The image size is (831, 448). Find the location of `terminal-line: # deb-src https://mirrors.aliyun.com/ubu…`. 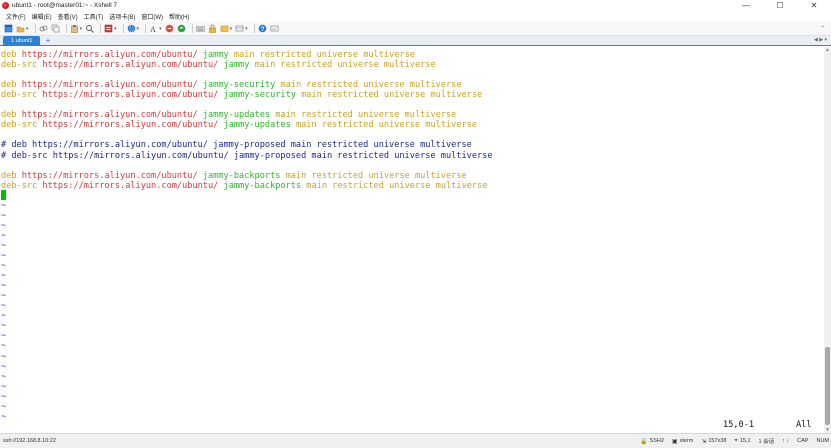

terminal-line: # deb-src https://mirrors.aliyun.com/ubu… is located at coordinates (247, 156).